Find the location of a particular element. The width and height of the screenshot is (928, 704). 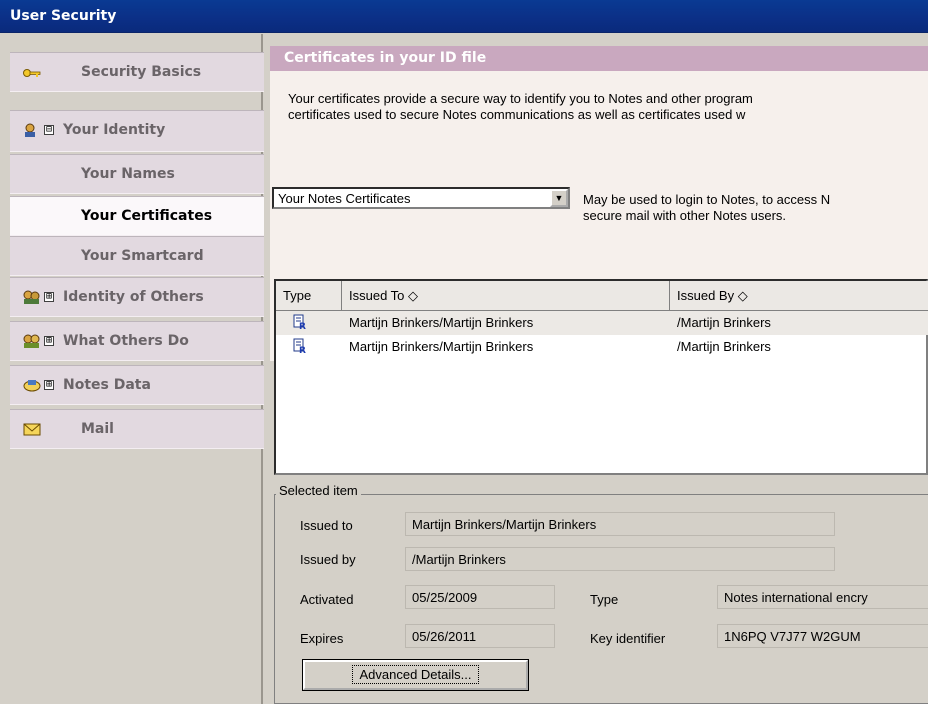

sidebar-item-label: Mail is located at coordinates (97, 429).